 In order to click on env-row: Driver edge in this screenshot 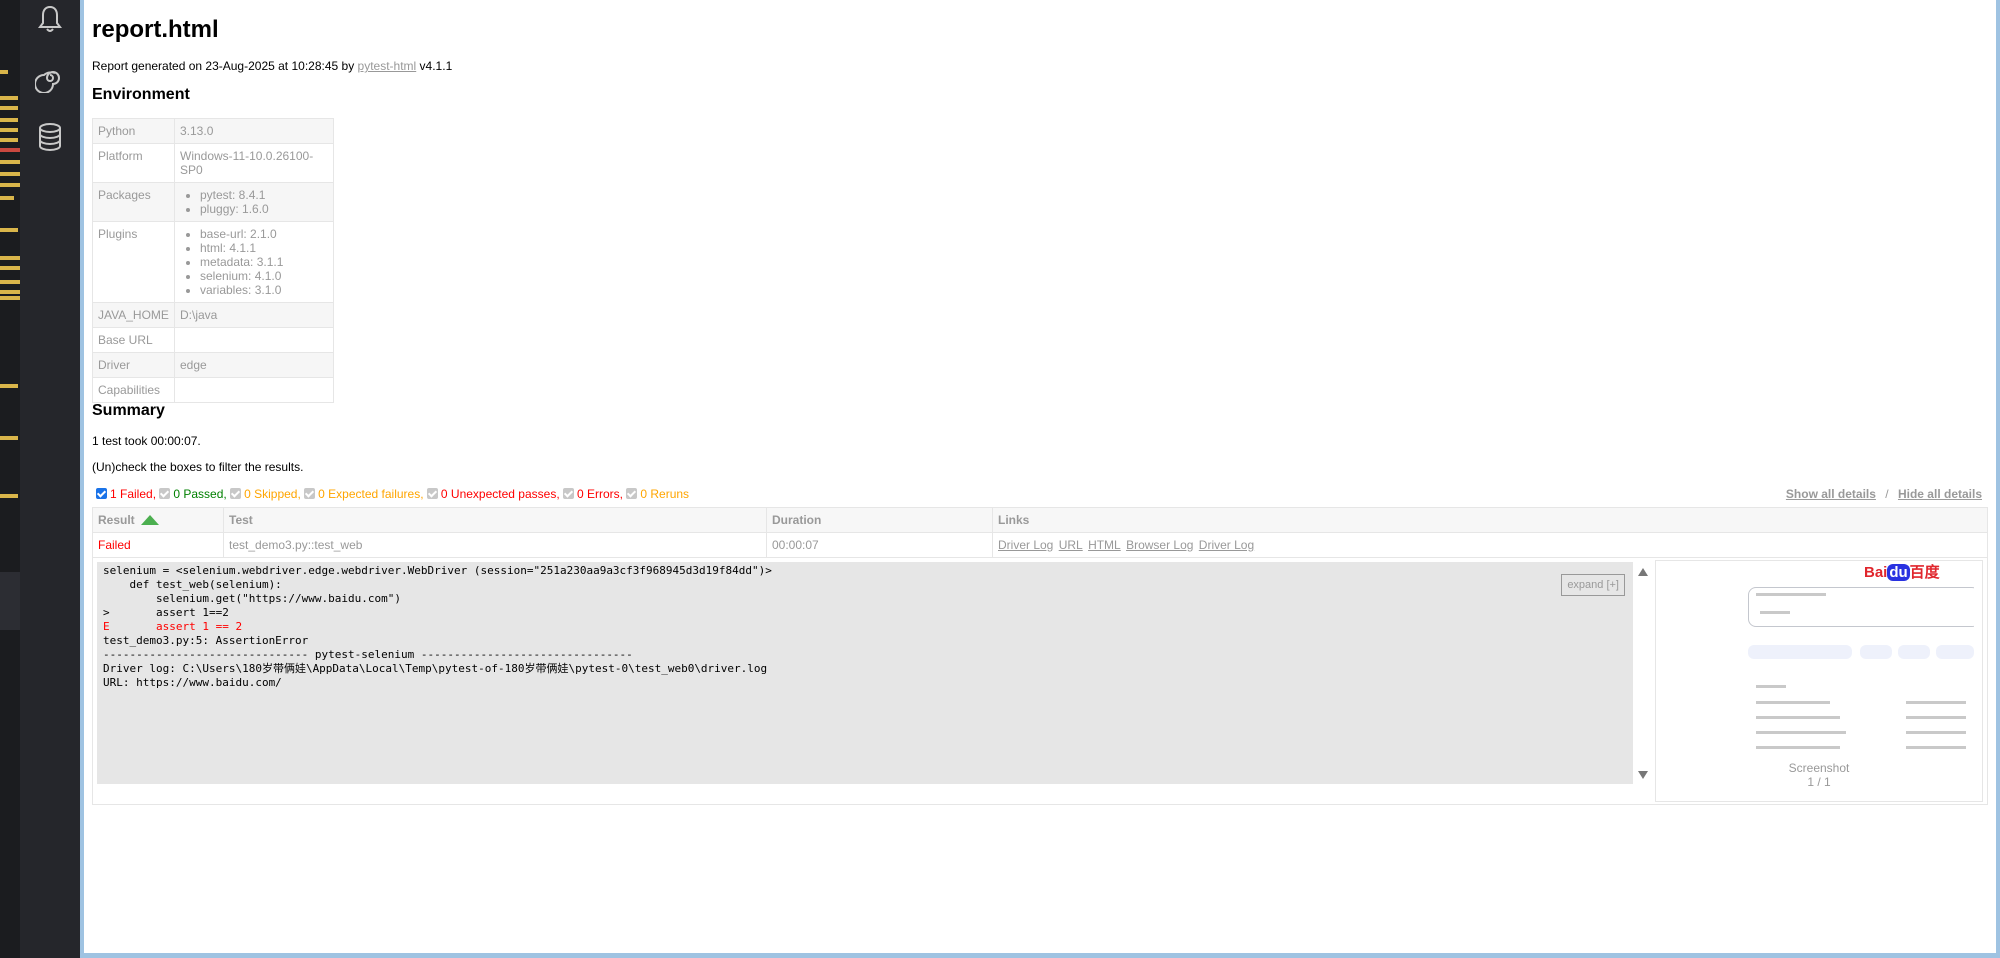, I will do `click(213, 365)`.